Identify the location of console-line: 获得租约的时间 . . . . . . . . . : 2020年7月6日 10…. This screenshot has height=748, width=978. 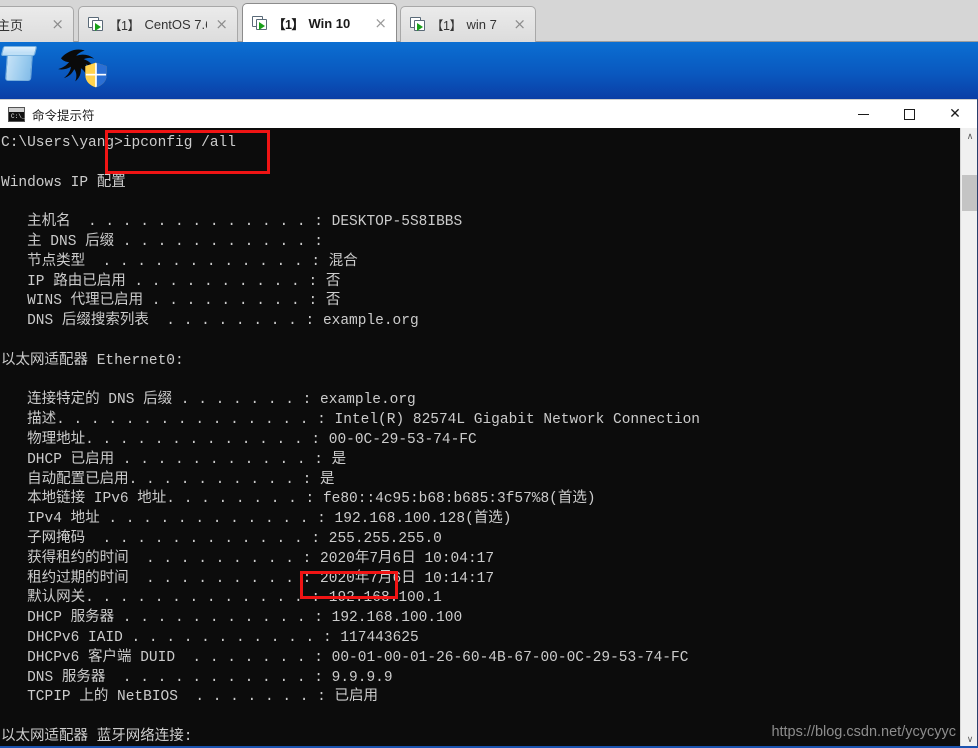
(248, 558).